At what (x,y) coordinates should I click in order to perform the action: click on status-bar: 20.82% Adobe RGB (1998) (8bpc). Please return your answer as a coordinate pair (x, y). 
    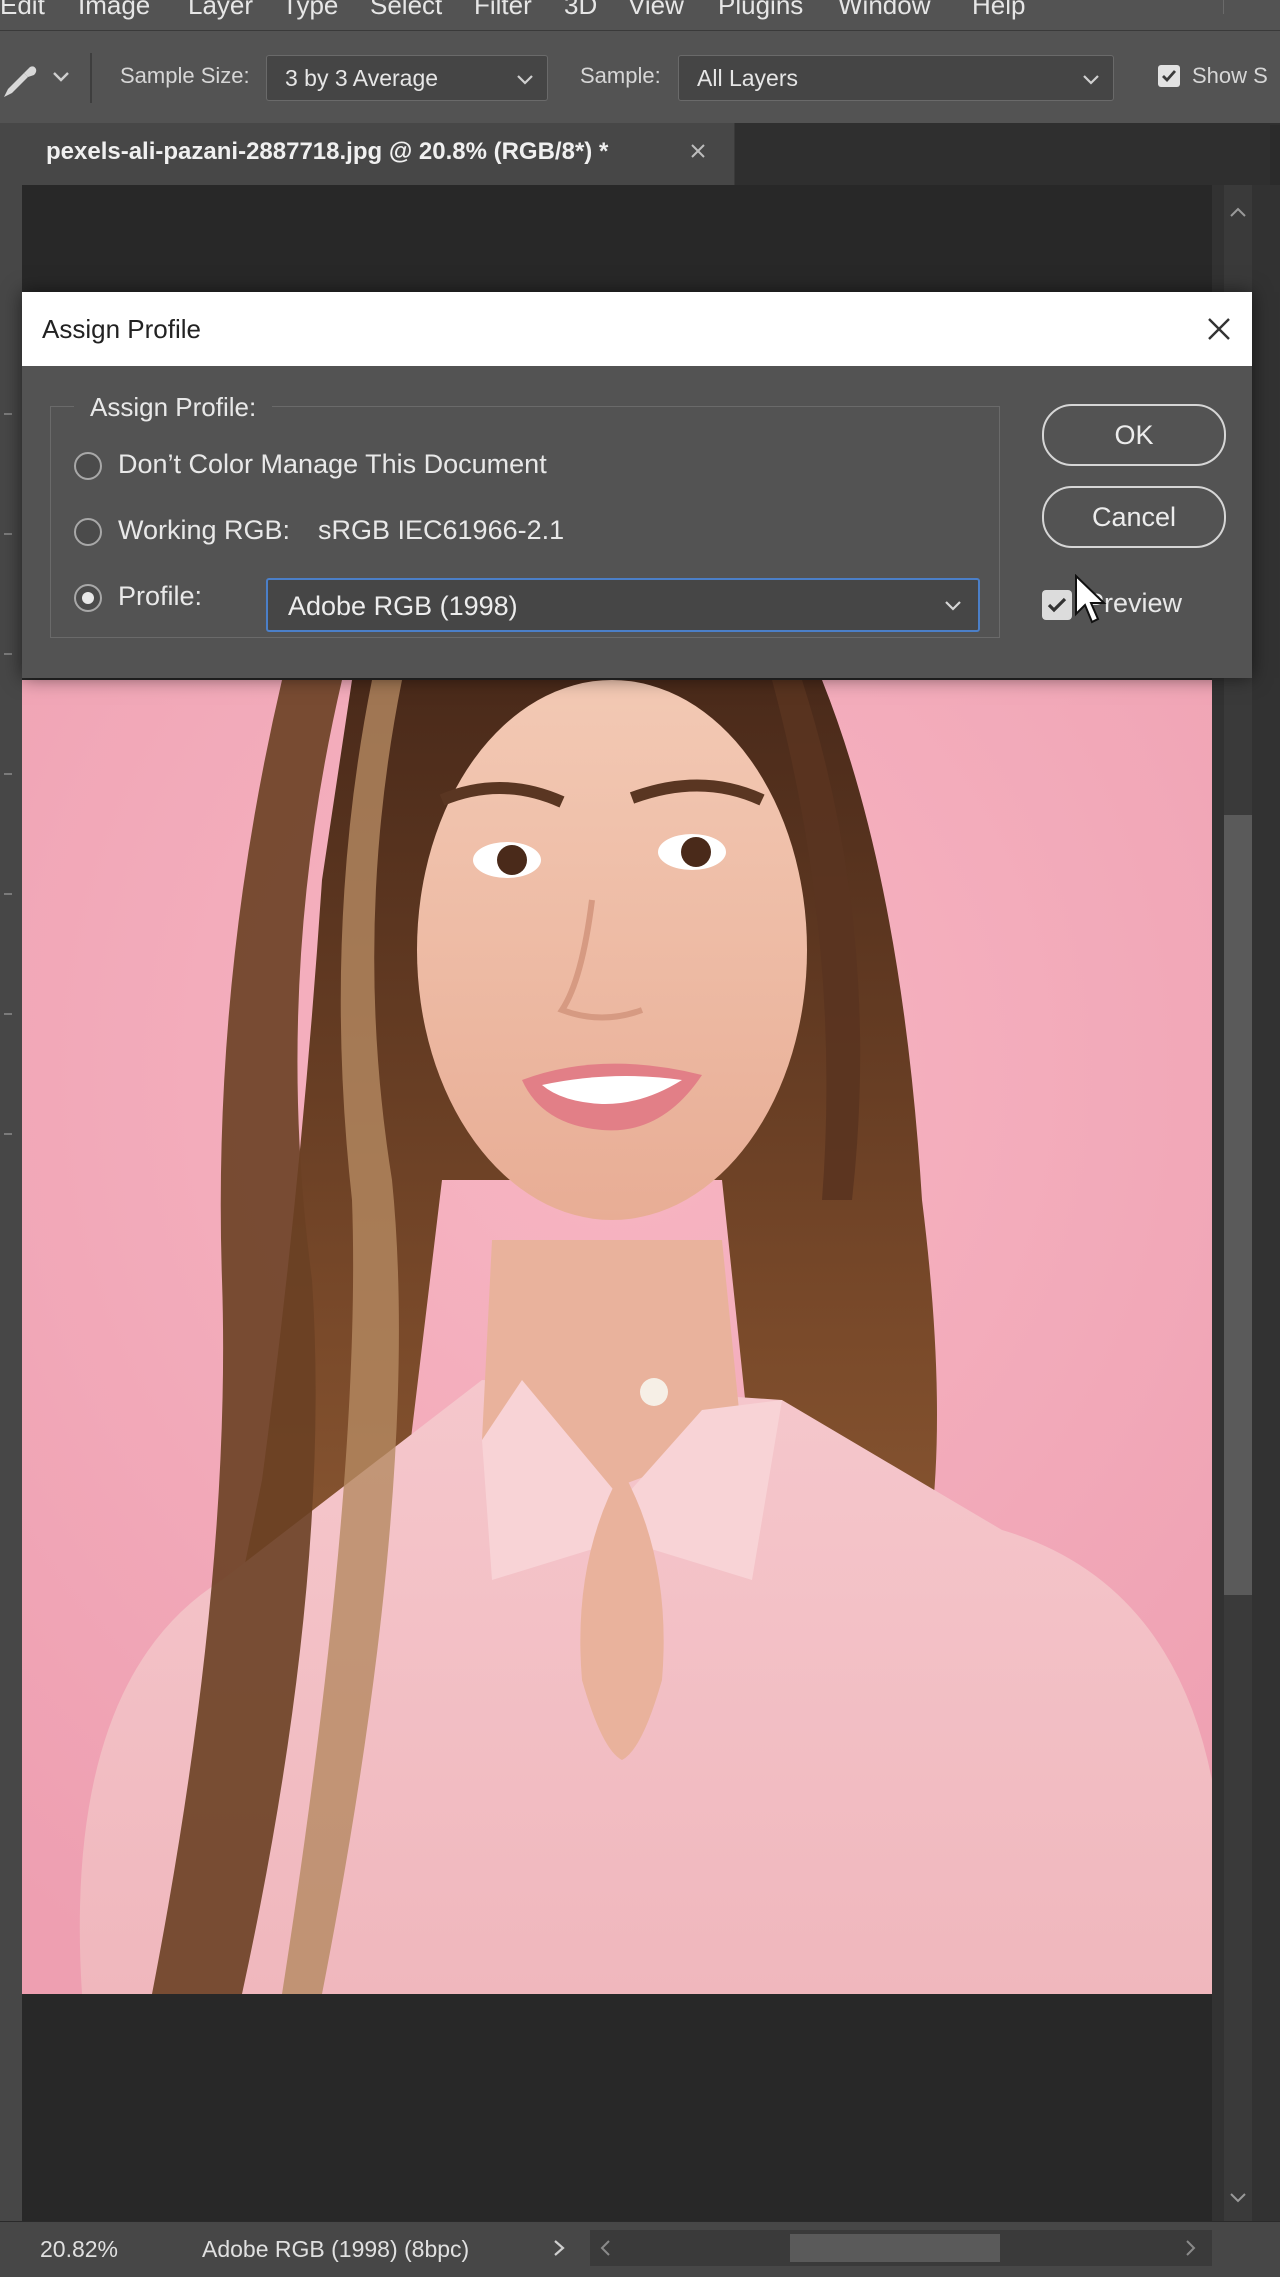
    Looking at the image, I should click on (640, 2249).